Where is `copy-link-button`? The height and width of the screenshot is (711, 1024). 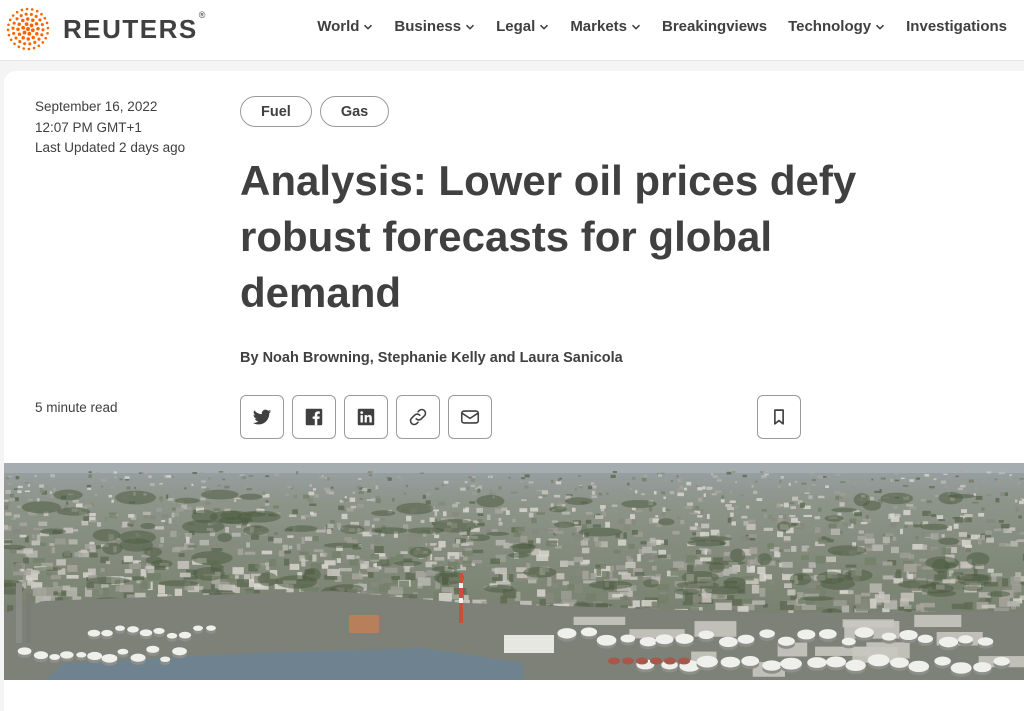
copy-link-button is located at coordinates (418, 417).